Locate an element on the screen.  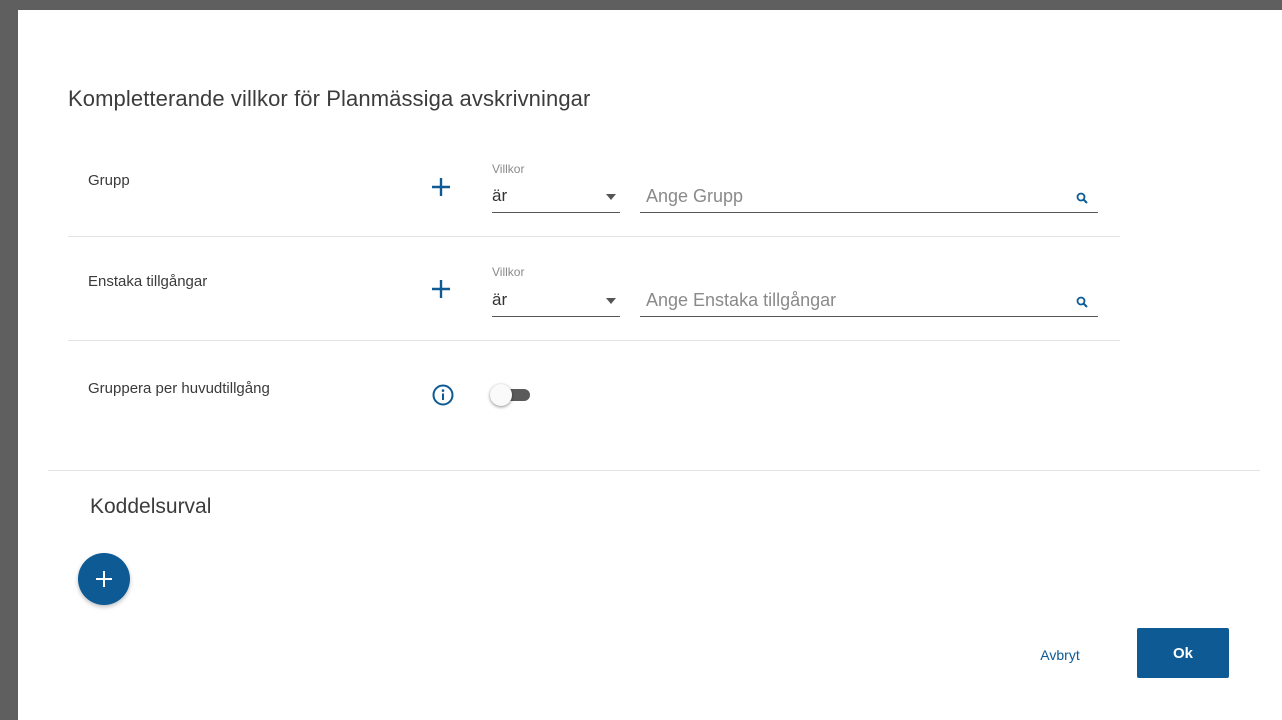
cancel-button: Avbryt is located at coordinates (1060, 654).